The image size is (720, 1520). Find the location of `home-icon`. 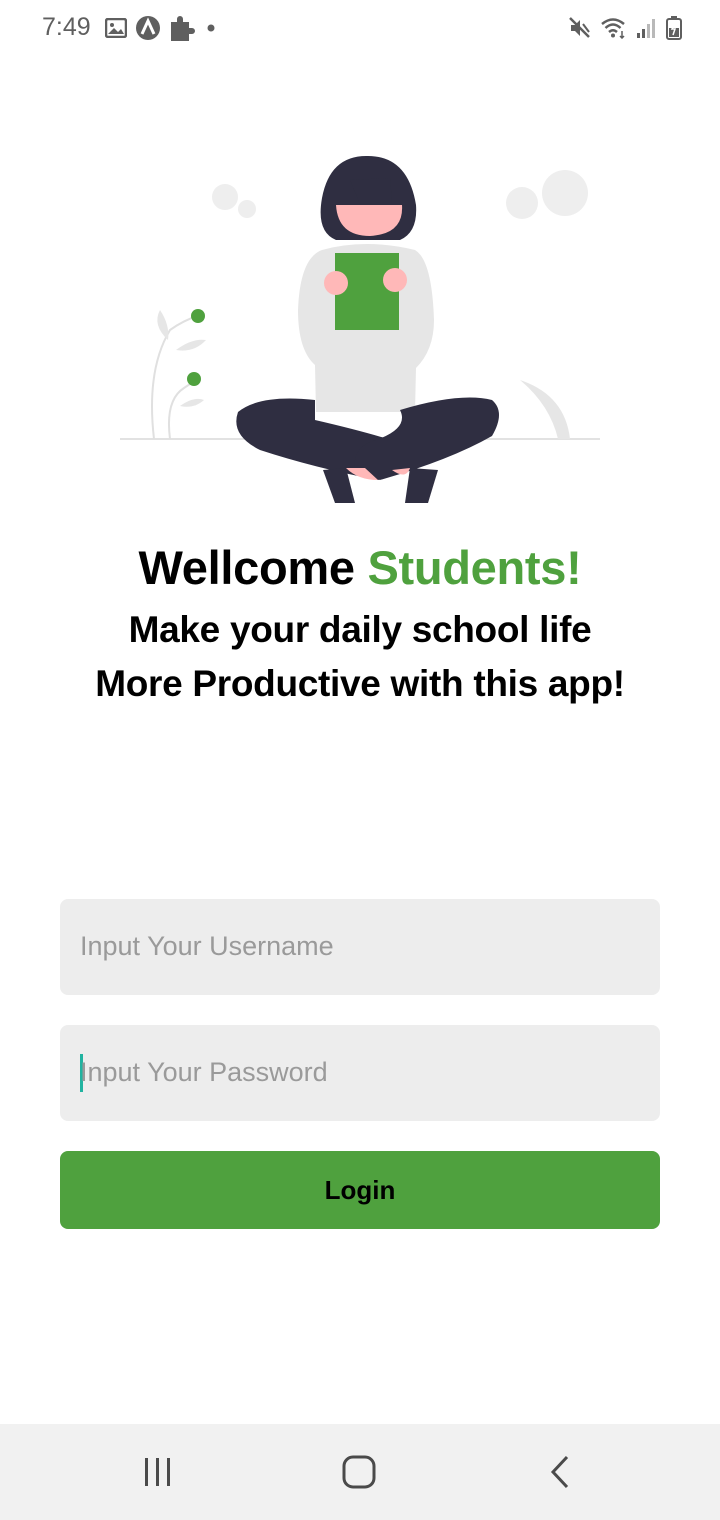

home-icon is located at coordinates (359, 1472).